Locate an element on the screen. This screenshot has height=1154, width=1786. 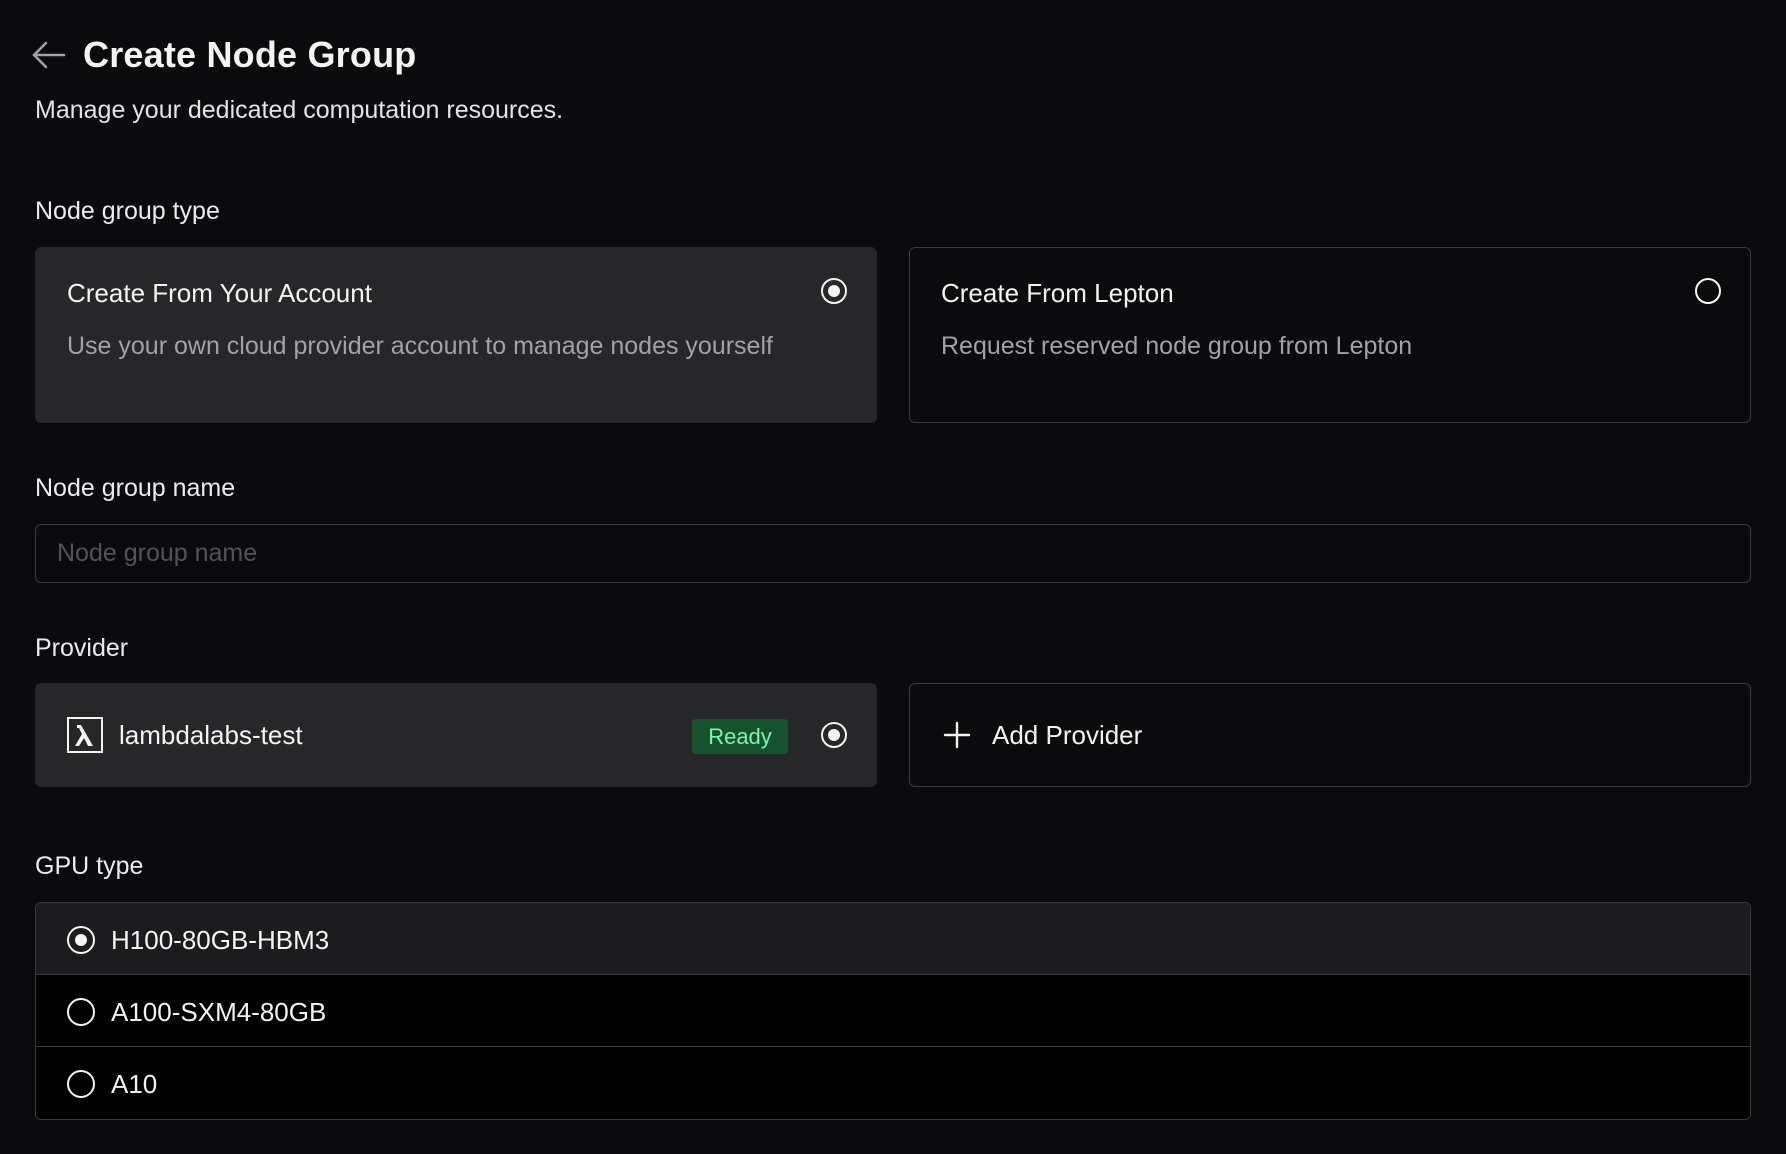
radio-create-from-account is located at coordinates (834, 291).